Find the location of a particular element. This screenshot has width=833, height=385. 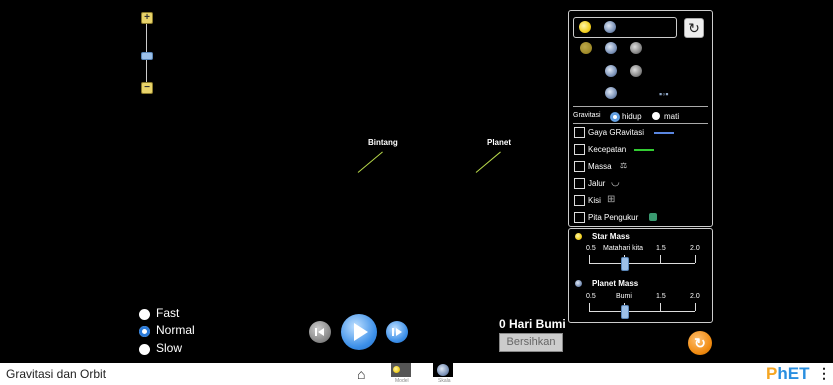

velocity-arrow-icon is located at coordinates (644, 150).